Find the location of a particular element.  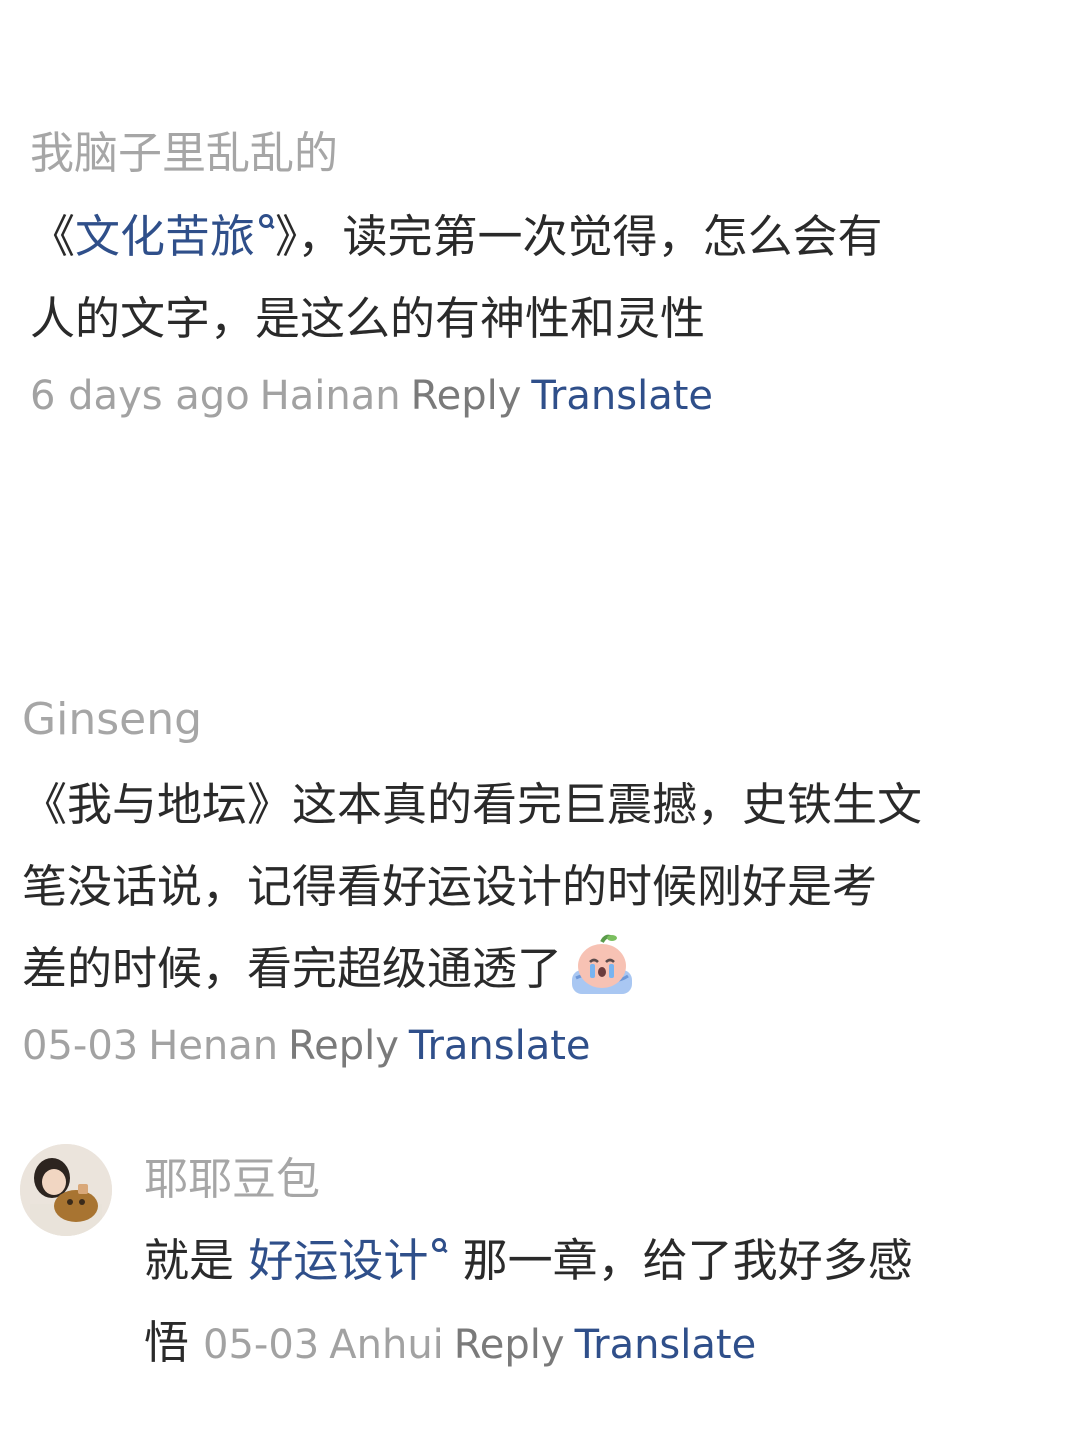

topic-link: 好运设计 is located at coordinates (348, 1260).